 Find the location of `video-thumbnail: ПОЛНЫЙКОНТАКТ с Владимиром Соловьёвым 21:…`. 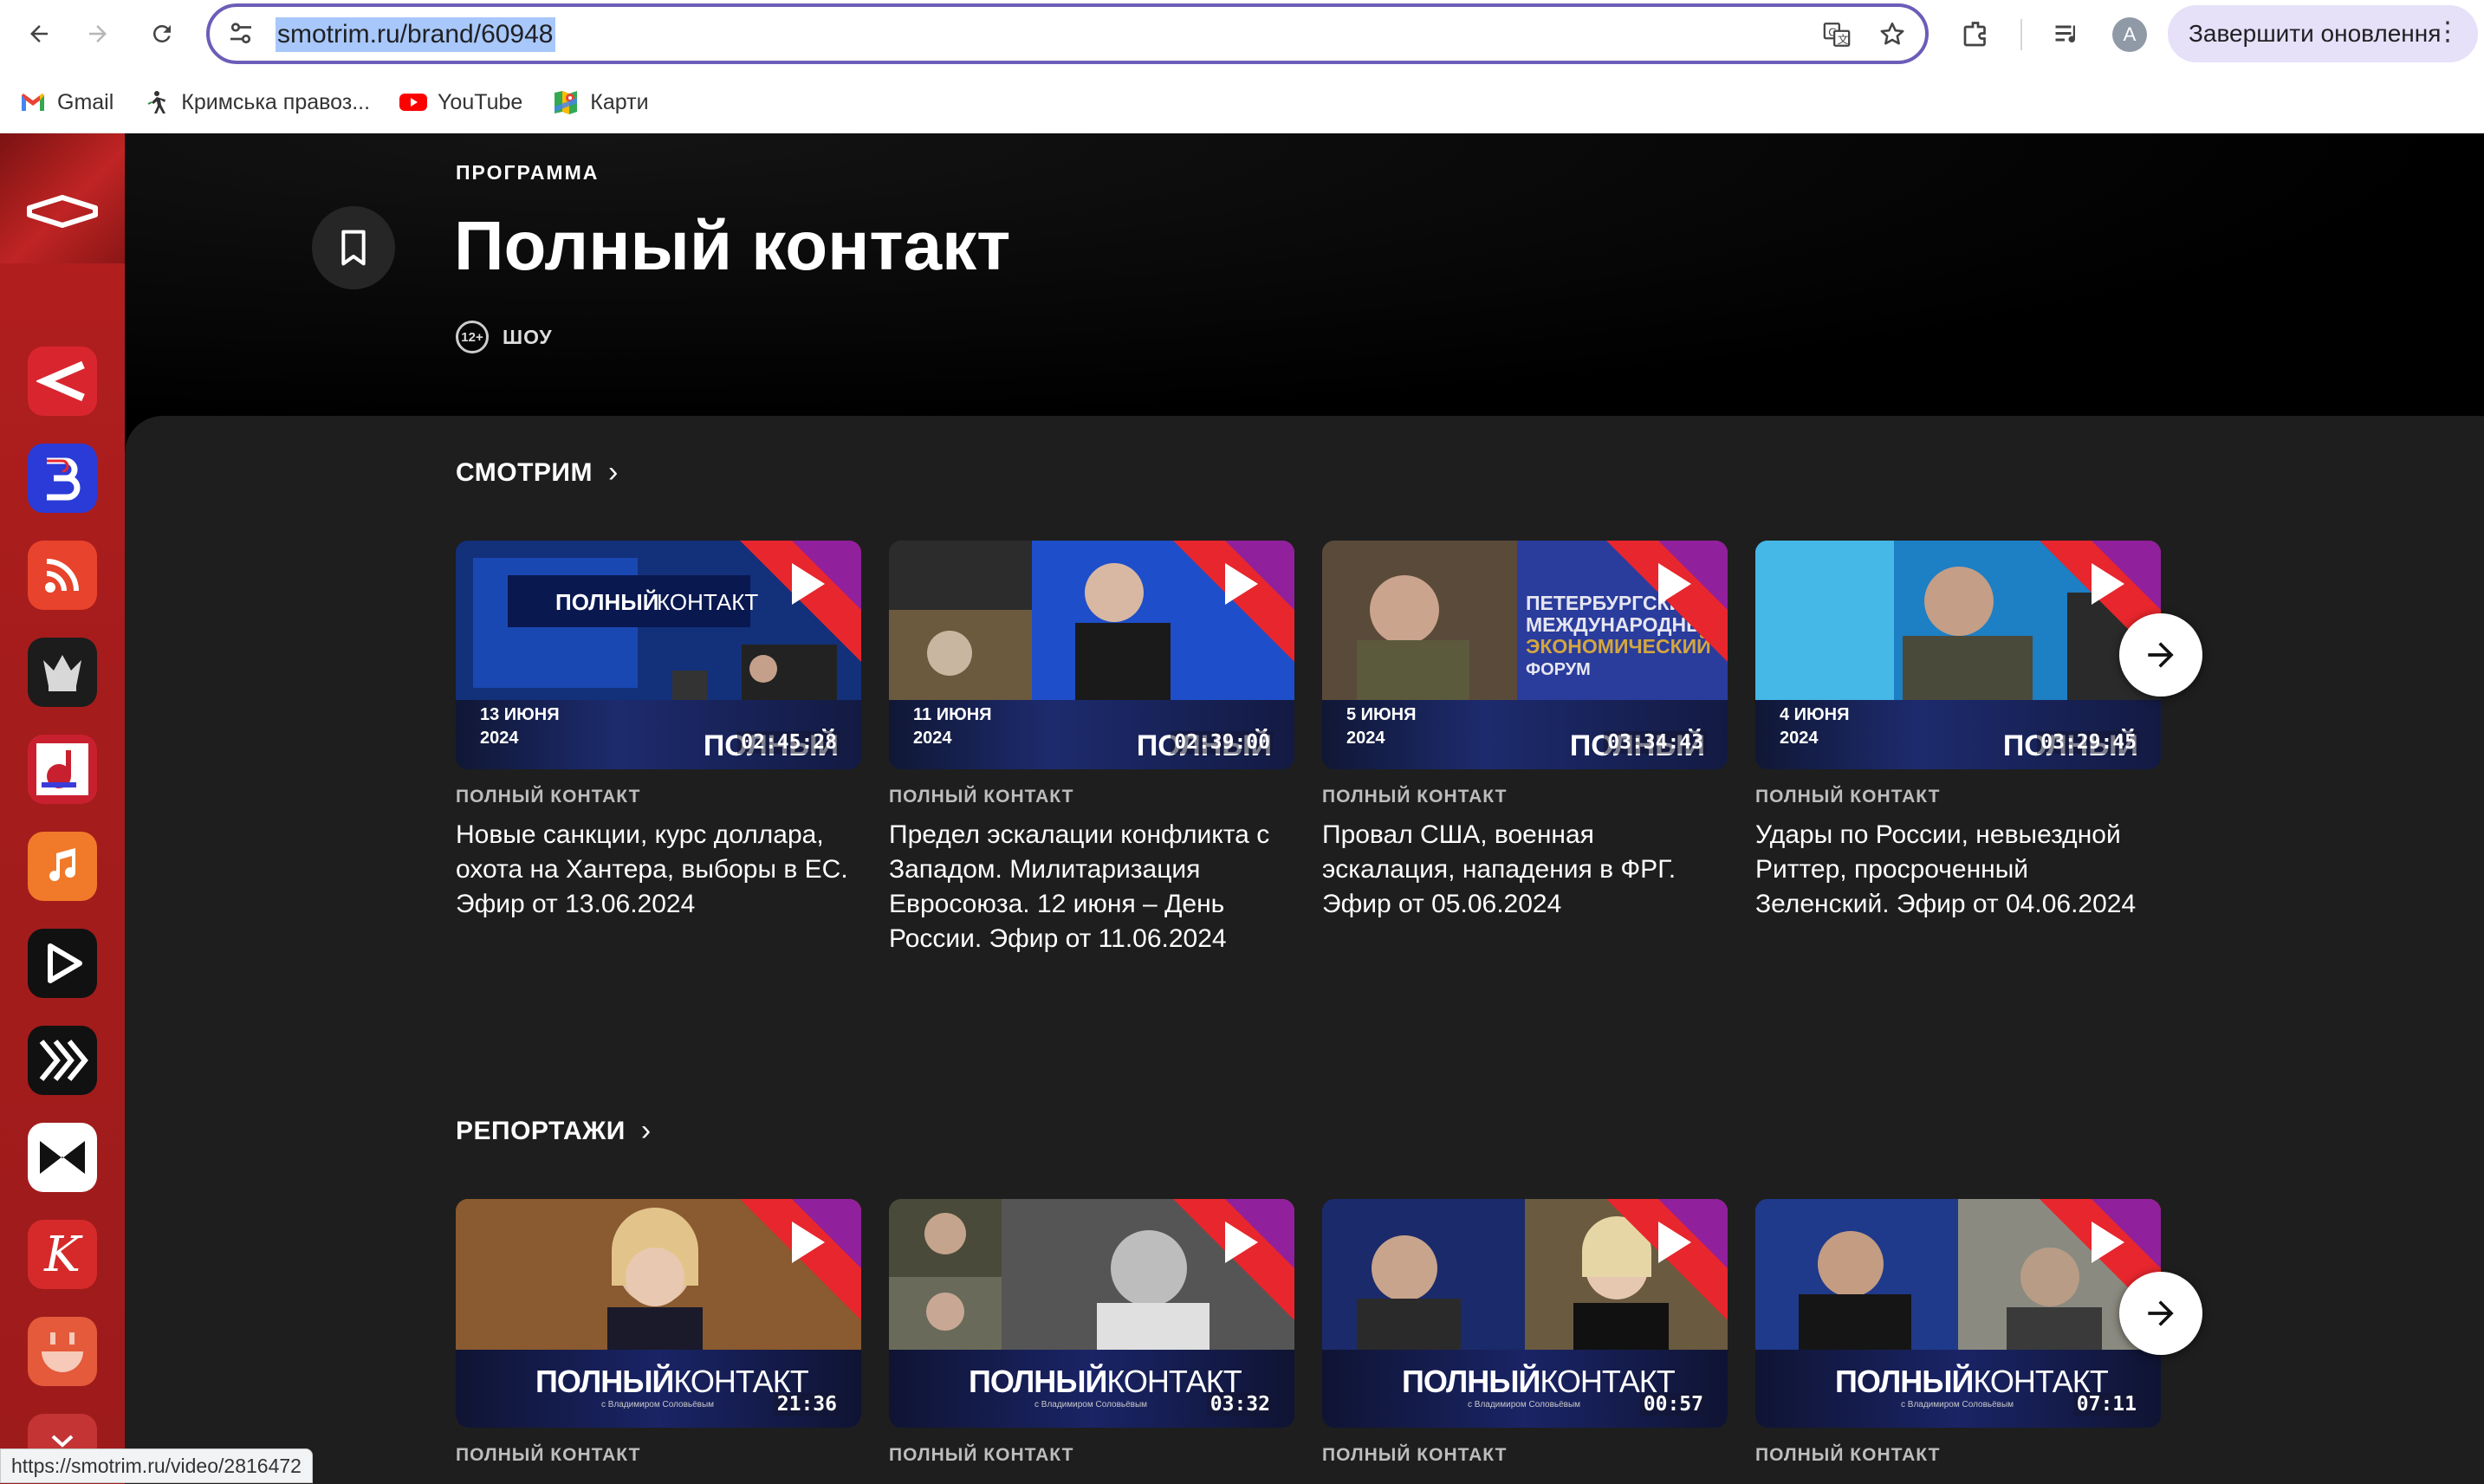

video-thumbnail: ПОЛНЫЙКОНТАКТ с Владимиром Соловьёвым 21:… is located at coordinates (658, 1313).